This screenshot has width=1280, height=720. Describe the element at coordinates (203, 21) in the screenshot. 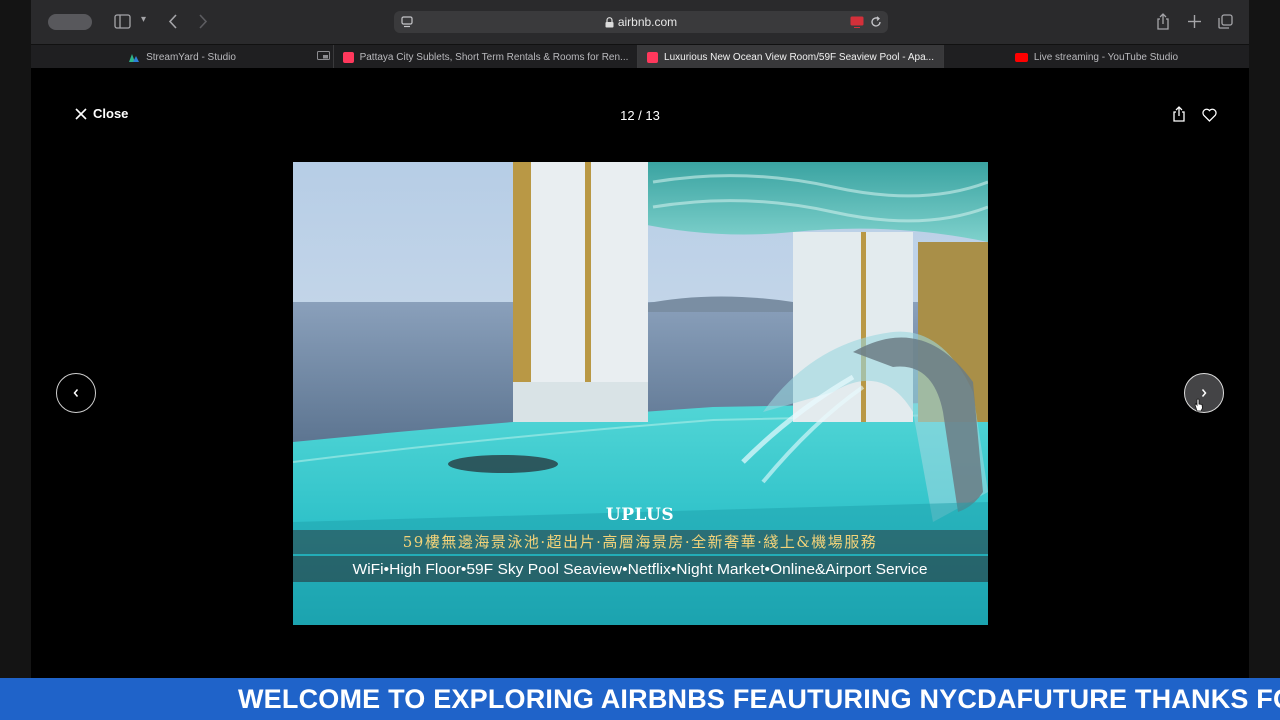

I see `forward-icon` at that location.